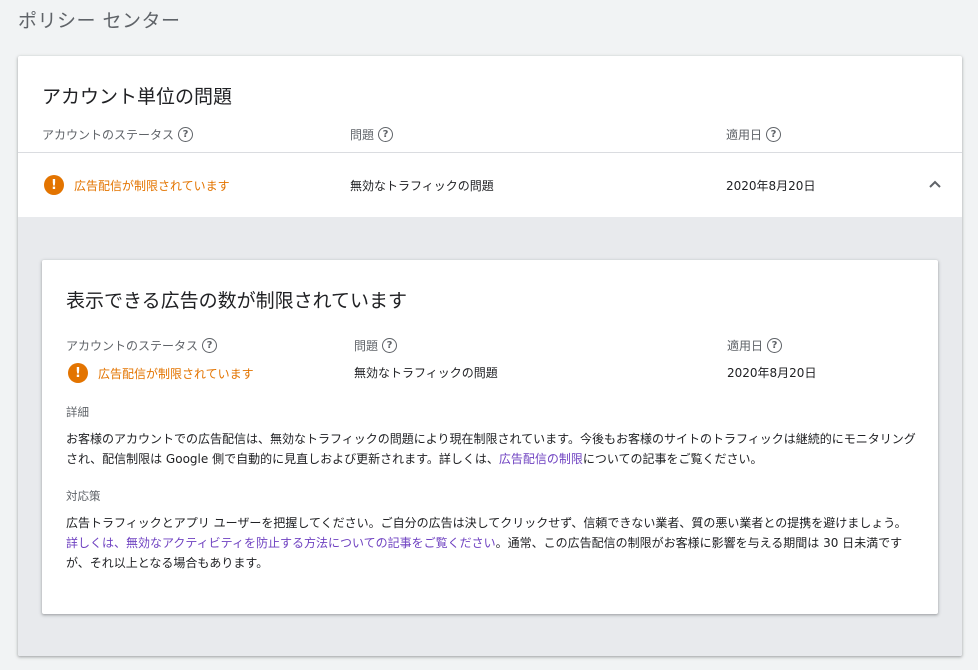 The image size is (978, 670). What do you see at coordinates (77, 412) in the screenshot?
I see `details-label: 詳細` at bounding box center [77, 412].